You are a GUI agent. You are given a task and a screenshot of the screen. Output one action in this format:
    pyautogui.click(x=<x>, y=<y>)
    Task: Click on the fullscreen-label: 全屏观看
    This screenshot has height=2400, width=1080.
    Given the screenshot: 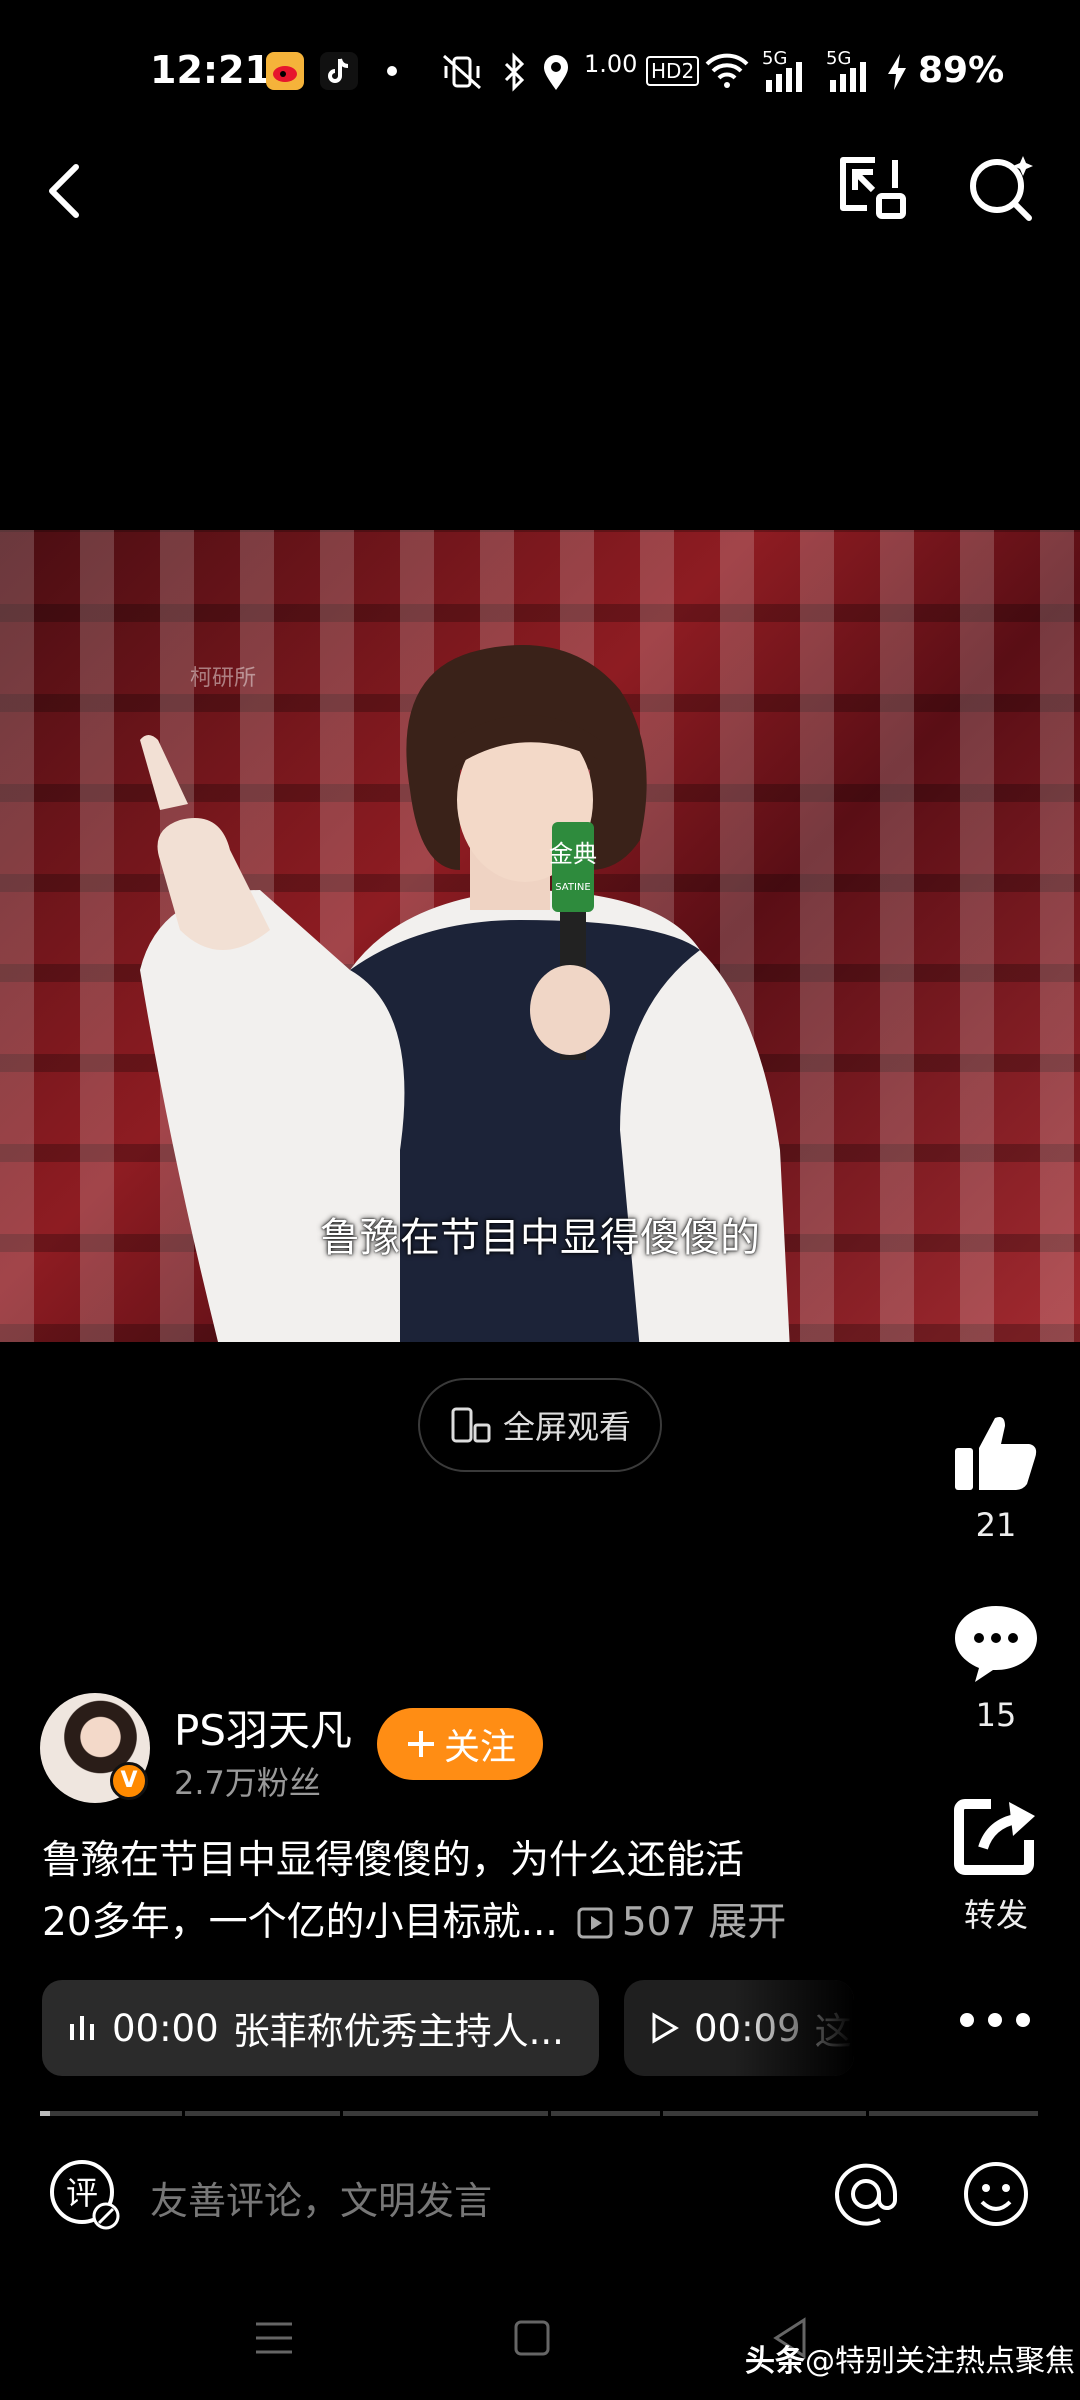 What is the action you would take?
    pyautogui.click(x=566, y=1427)
    